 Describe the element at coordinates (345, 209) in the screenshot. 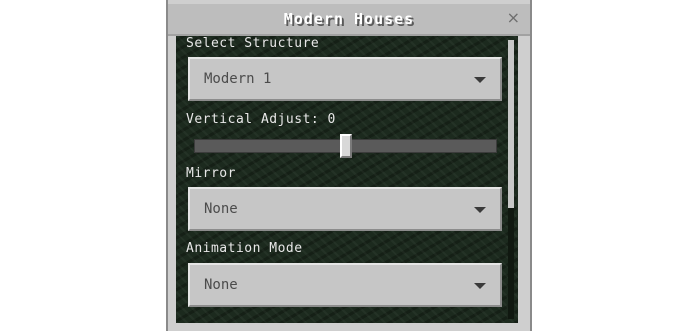

I see `mirror-dropdown: None` at that location.